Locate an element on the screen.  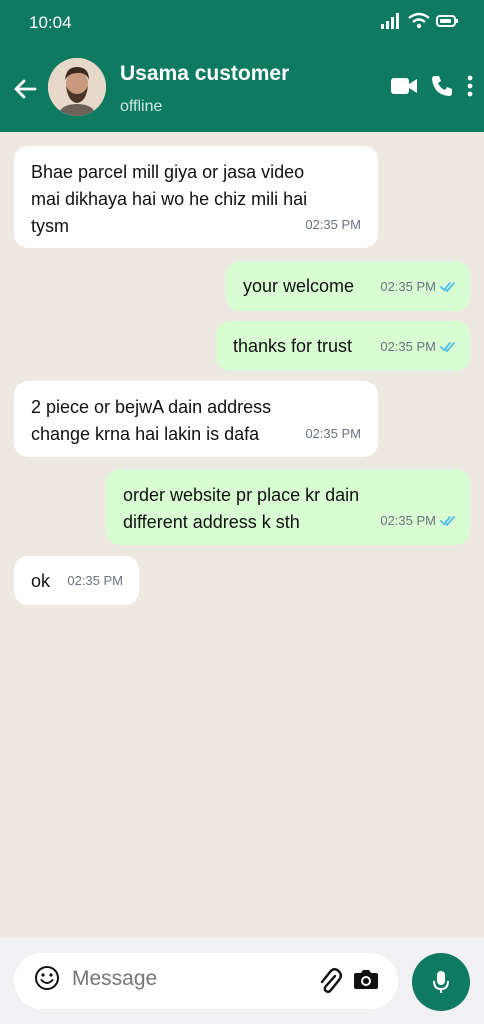
status-time: 10:04 is located at coordinates (50, 22).